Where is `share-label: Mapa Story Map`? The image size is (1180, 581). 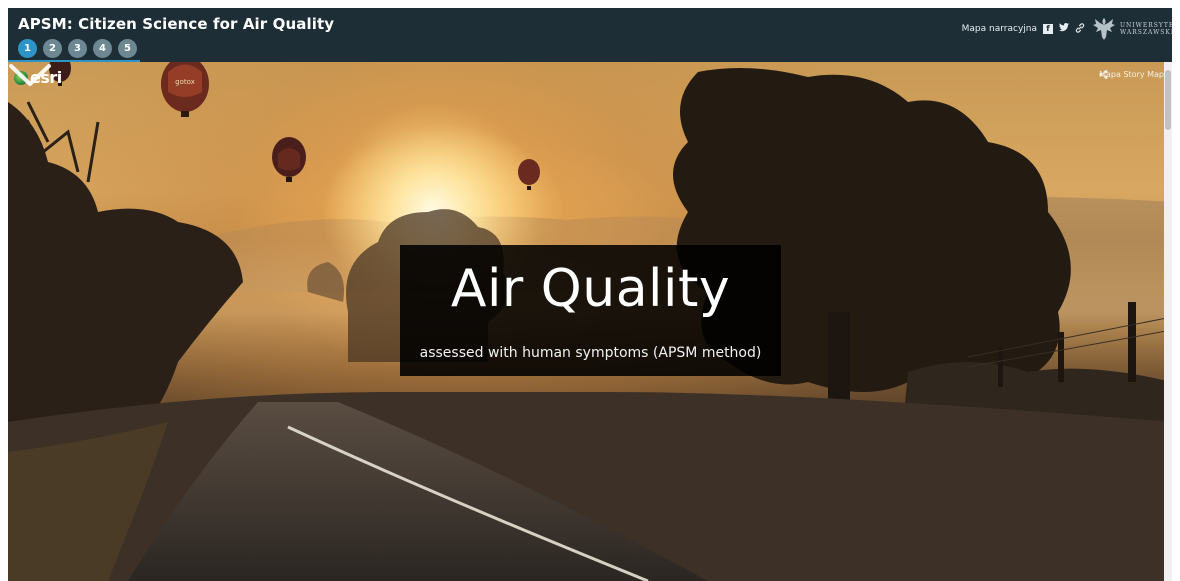
share-label: Mapa Story Map is located at coordinates (1131, 74).